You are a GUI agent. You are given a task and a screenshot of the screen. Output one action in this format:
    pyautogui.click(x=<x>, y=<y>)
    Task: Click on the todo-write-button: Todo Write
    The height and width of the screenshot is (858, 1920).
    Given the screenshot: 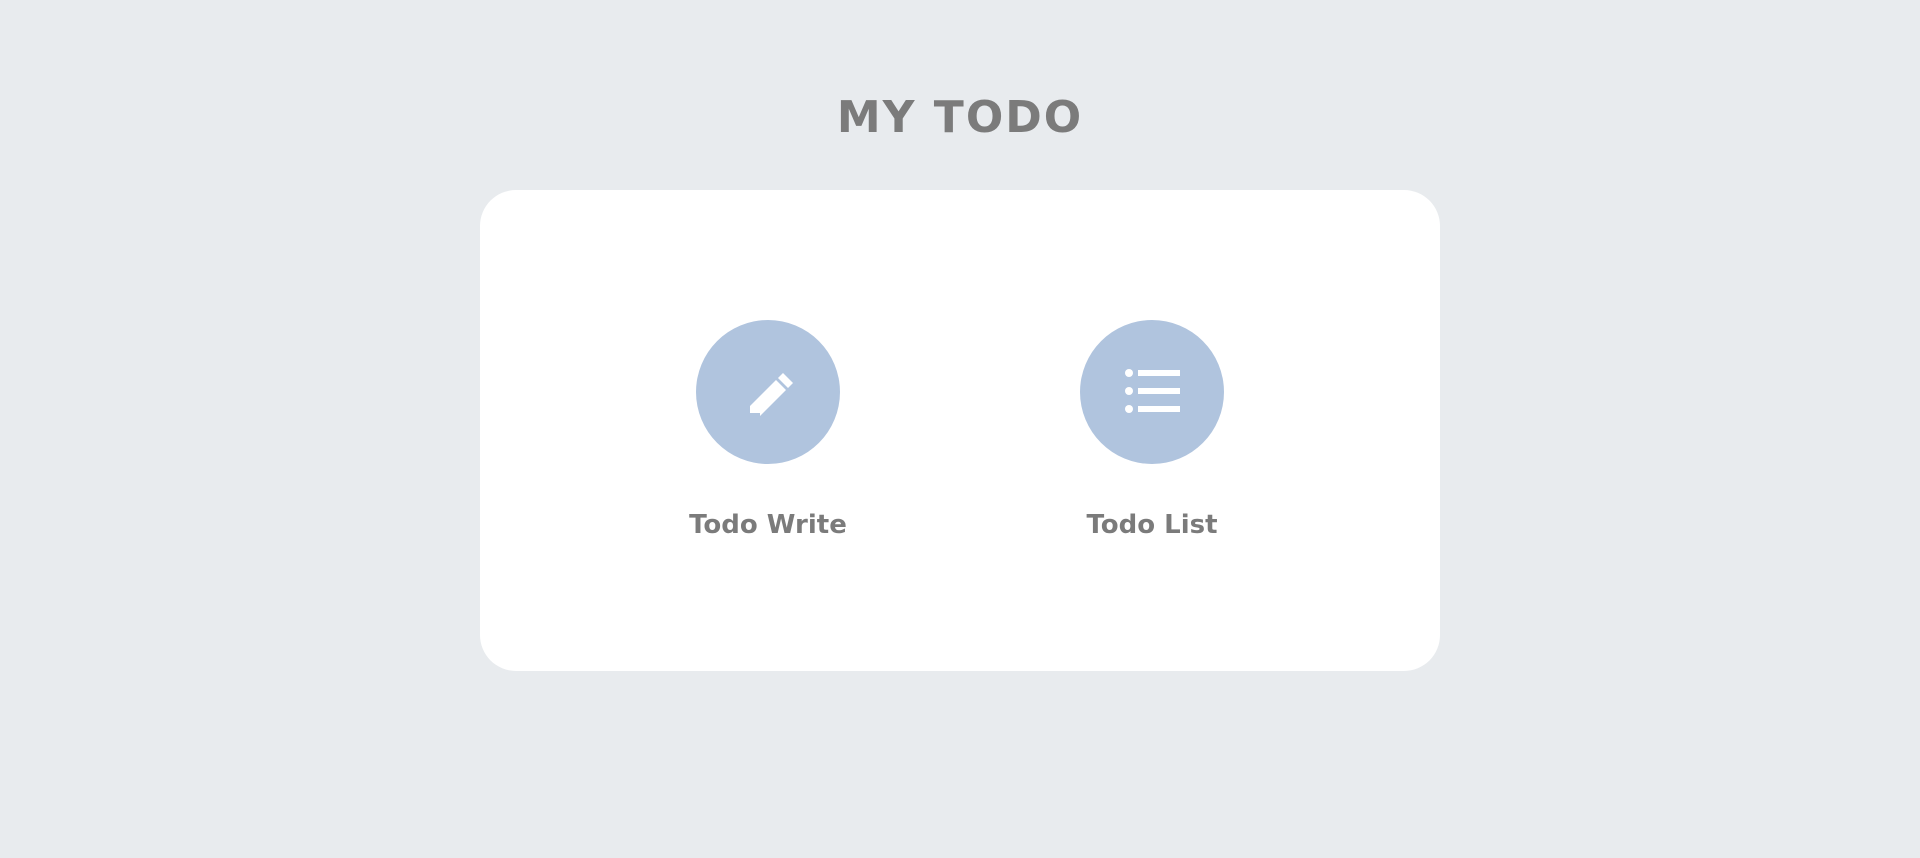 What is the action you would take?
    pyautogui.click(x=768, y=430)
    